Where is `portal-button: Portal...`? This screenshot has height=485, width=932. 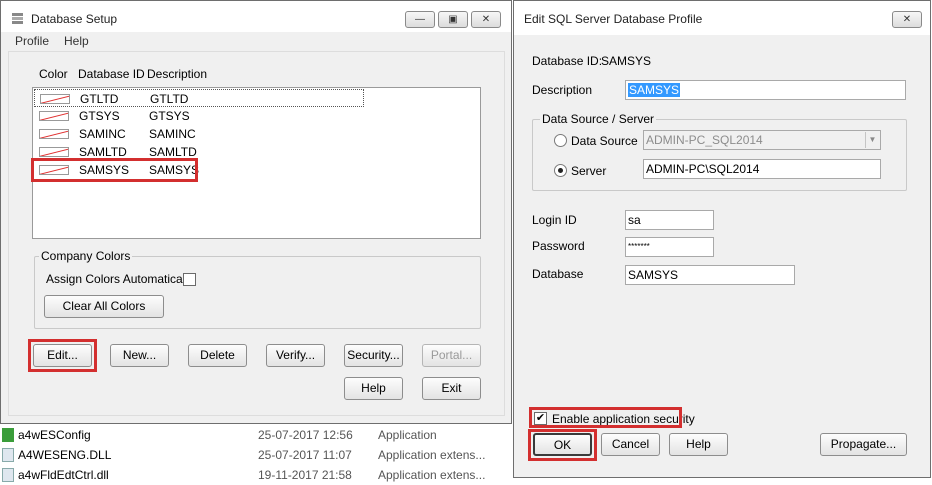 portal-button: Portal... is located at coordinates (451, 355).